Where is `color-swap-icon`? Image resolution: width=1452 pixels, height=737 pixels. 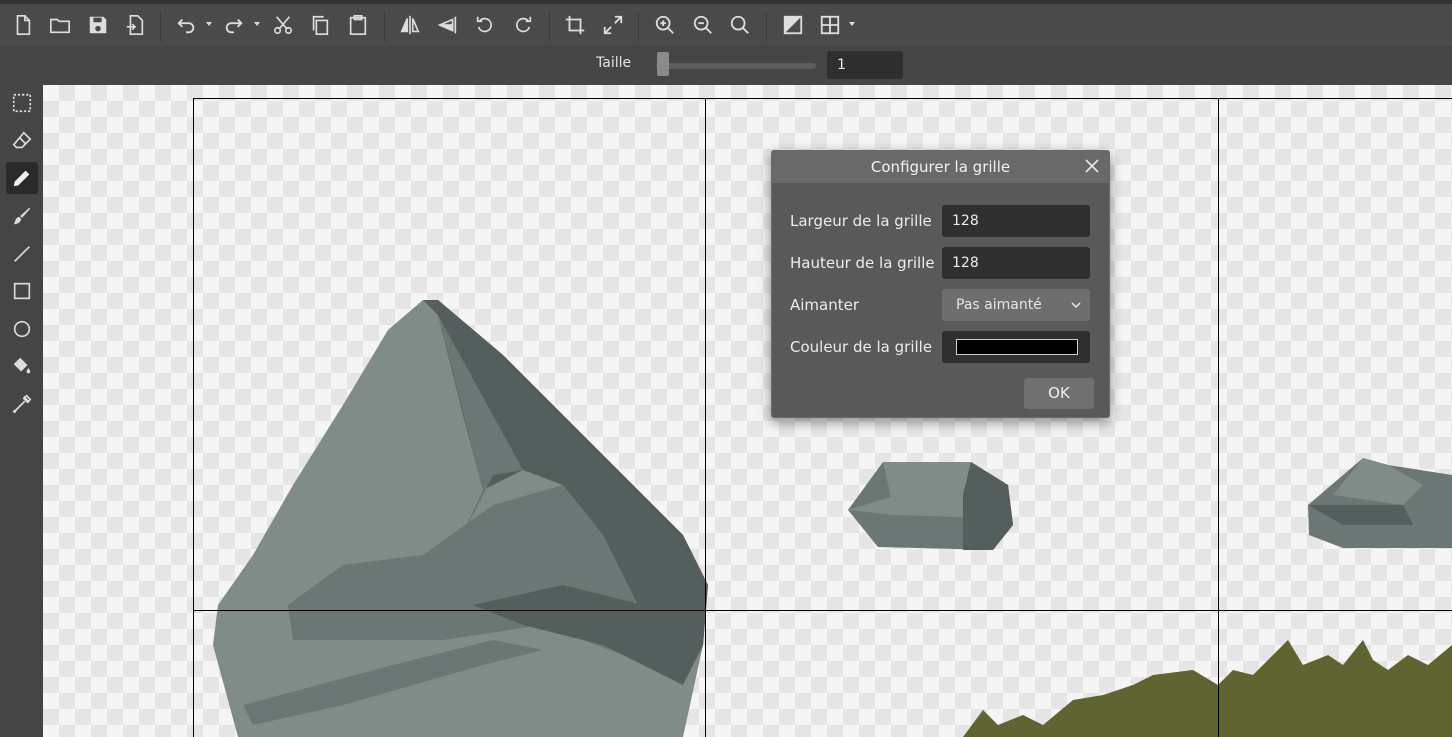
color-swap-icon is located at coordinates (793, 25).